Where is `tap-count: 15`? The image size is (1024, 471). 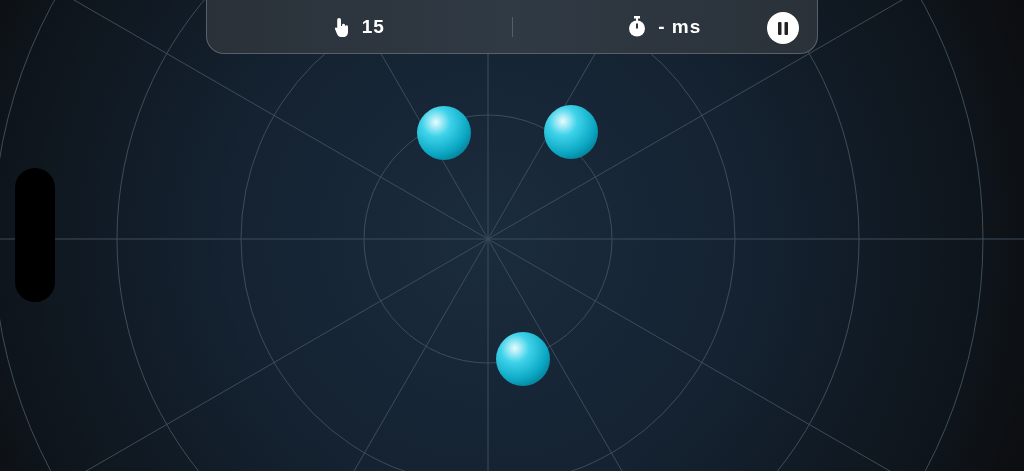
tap-count: 15 is located at coordinates (373, 26).